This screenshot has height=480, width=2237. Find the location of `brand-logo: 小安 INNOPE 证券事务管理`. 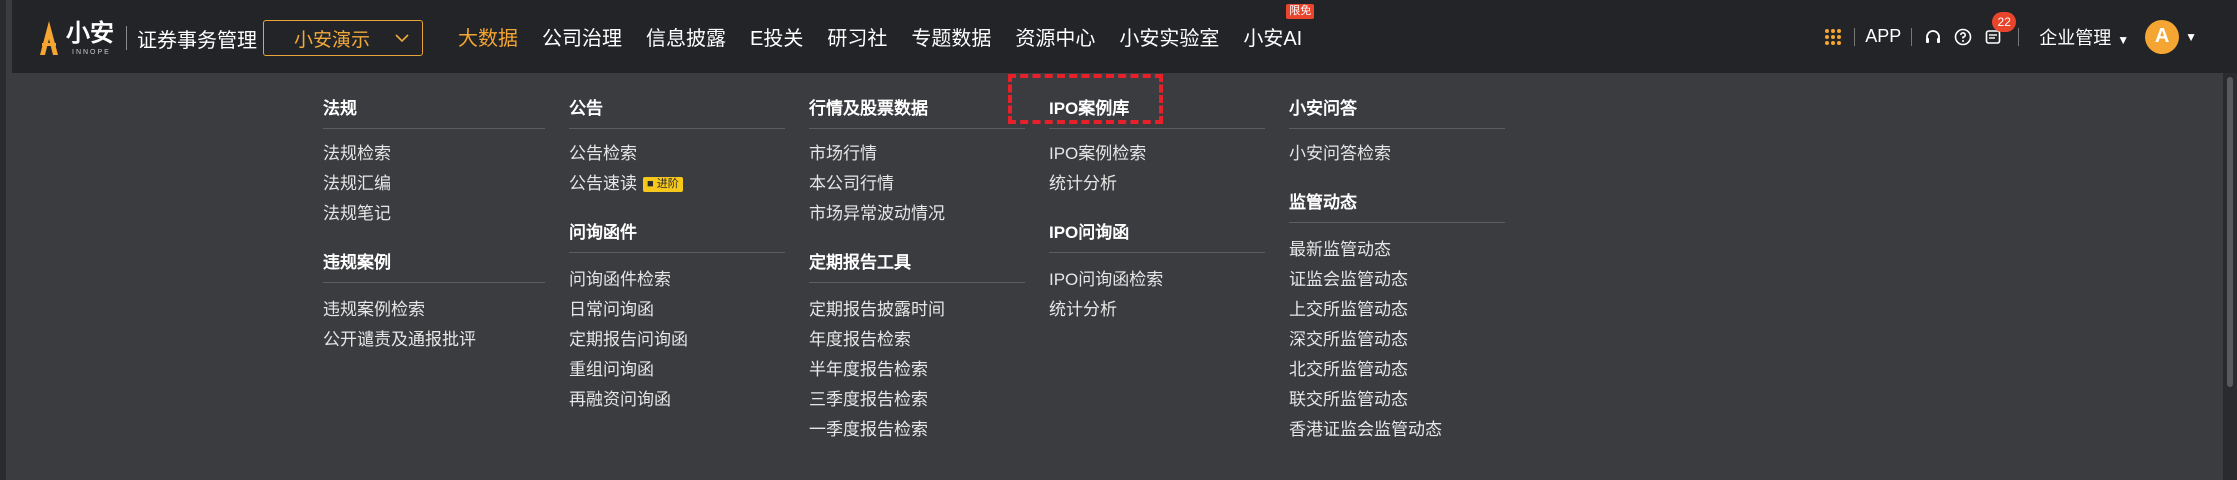

brand-logo: 小安 INNOPE 证券事务管理 is located at coordinates (146, 38).